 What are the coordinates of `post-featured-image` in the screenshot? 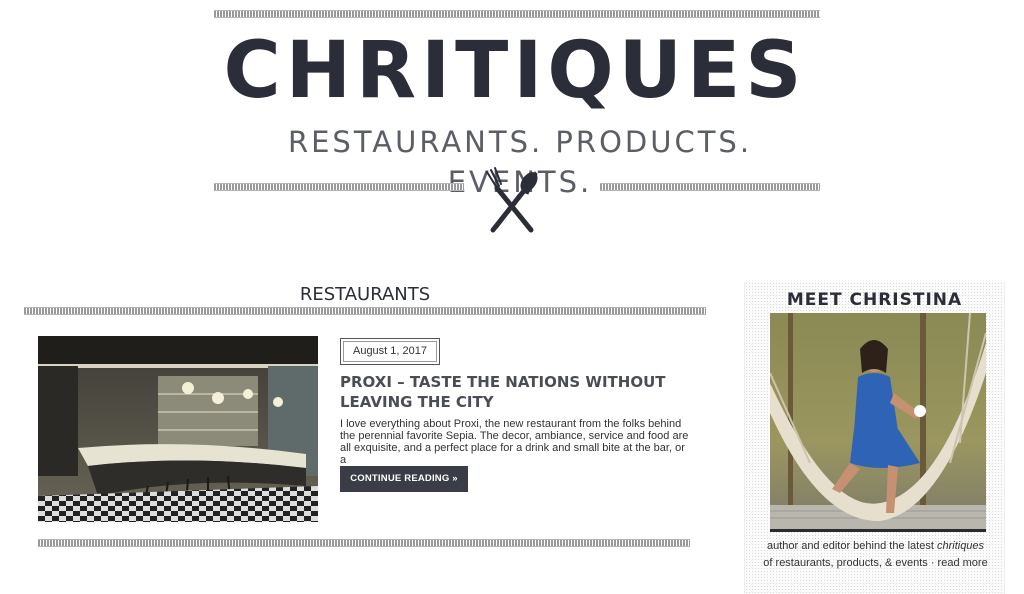 It's located at (178, 429).